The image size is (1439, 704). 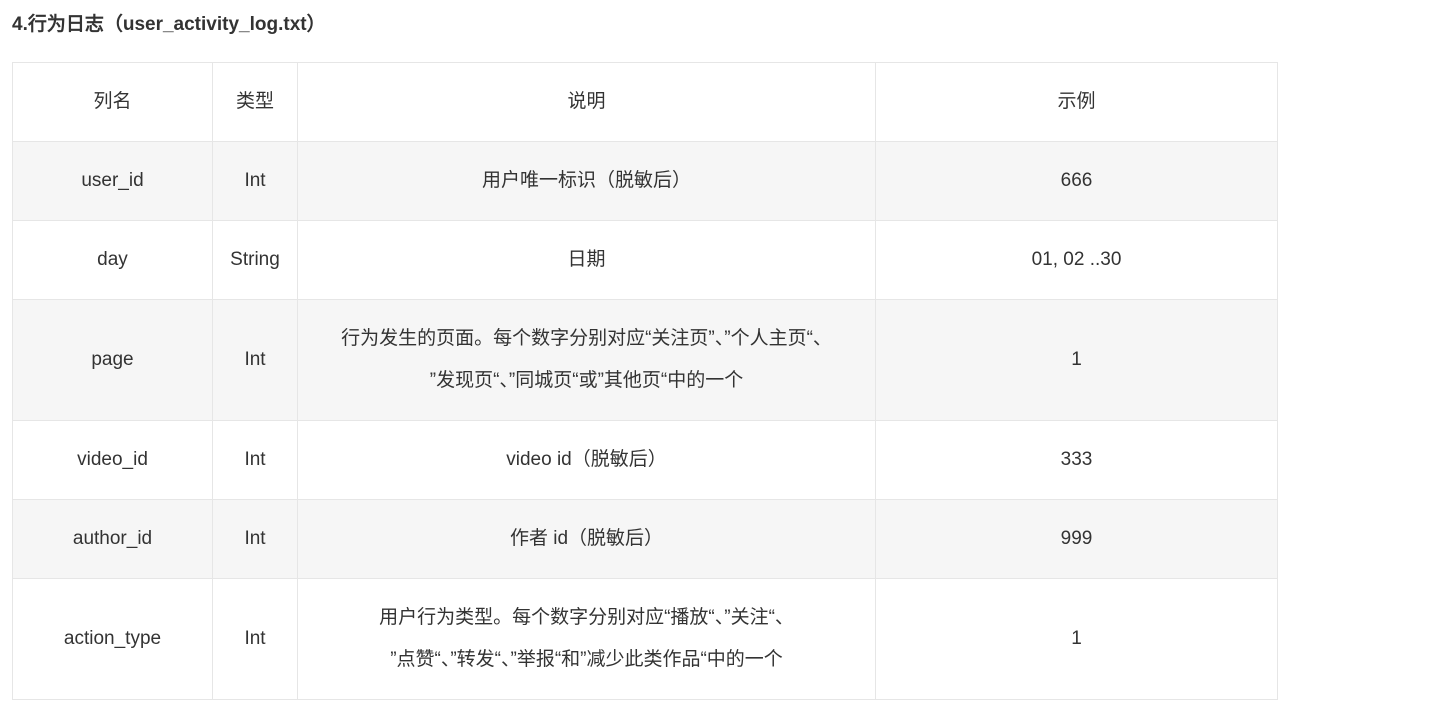 I want to click on header-column-name: 列名, so click(x=112, y=102).